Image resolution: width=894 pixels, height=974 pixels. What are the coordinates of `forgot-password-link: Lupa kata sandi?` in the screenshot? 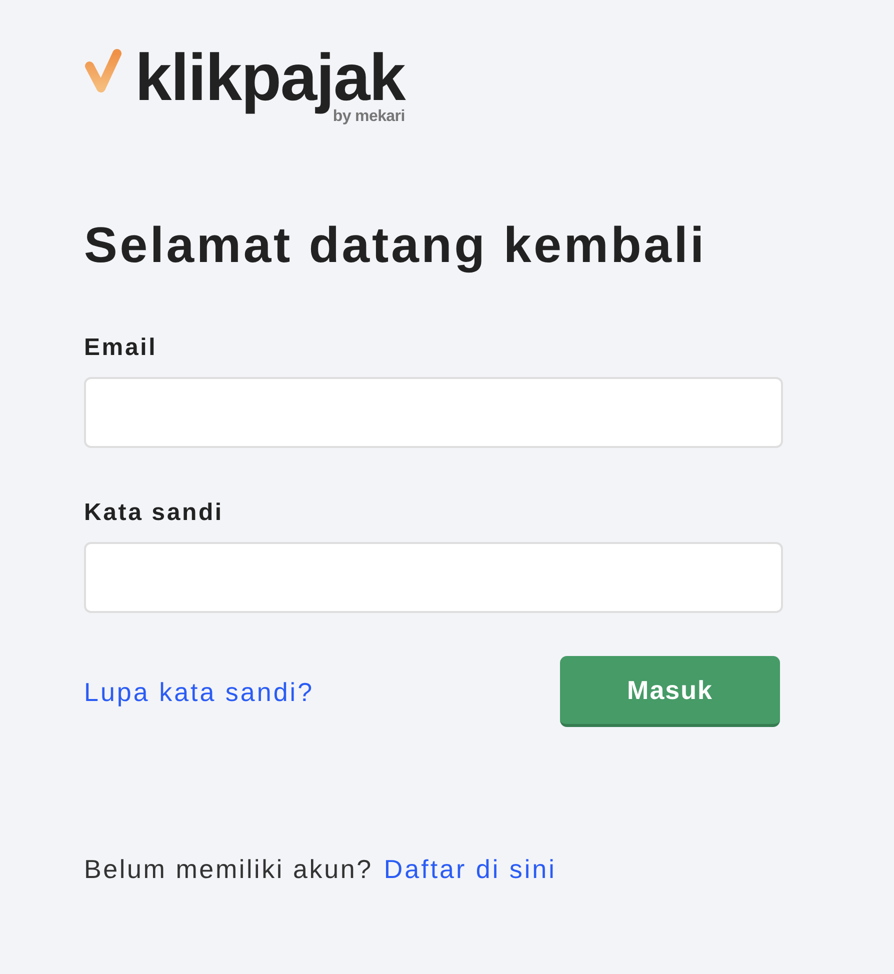 It's located at (199, 691).